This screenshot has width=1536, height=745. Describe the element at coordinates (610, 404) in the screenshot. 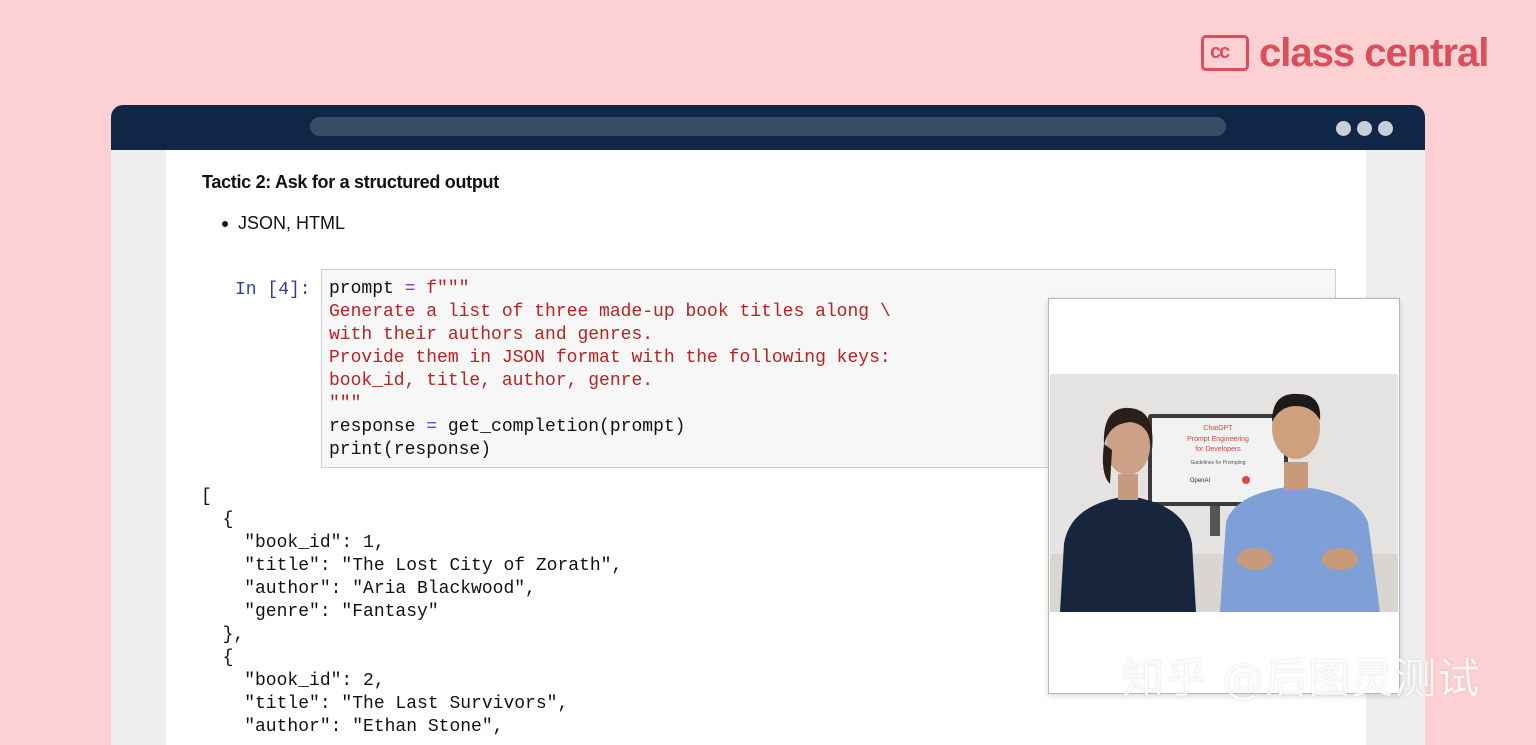

I see `code-line: """` at that location.